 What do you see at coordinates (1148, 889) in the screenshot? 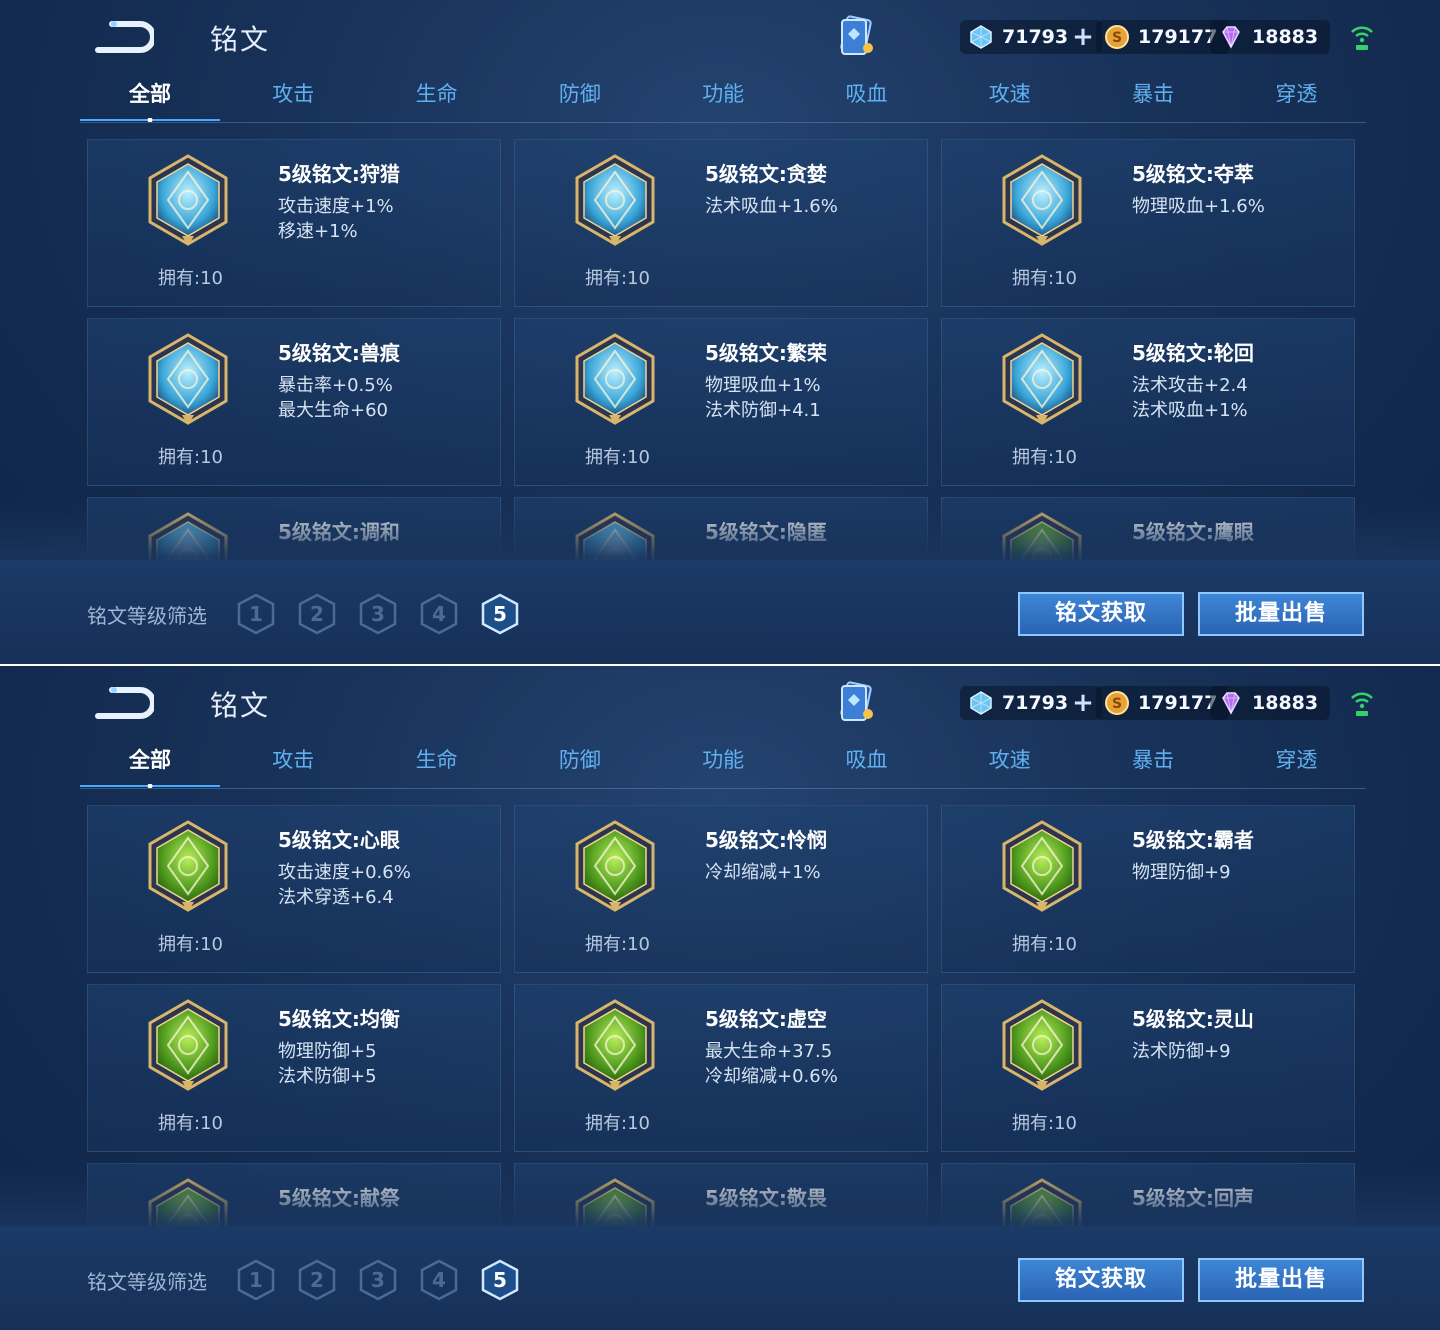
I see `inscription-card: 5级铭文:霸者 物理防御+9 拥有:10` at bounding box center [1148, 889].